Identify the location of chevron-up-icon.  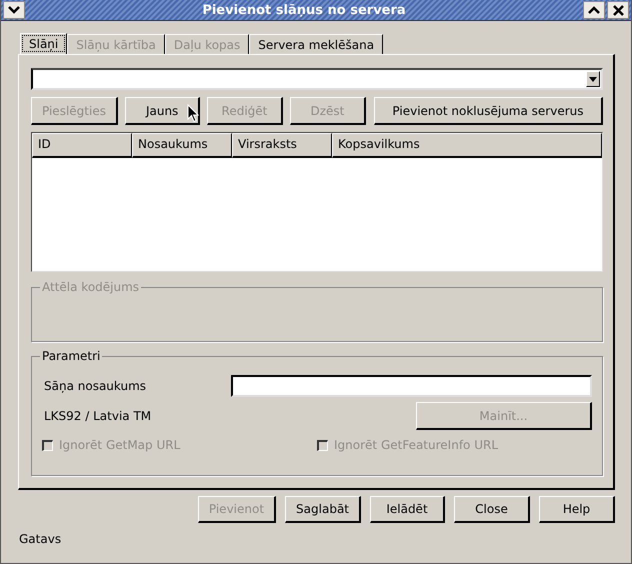
(594, 10).